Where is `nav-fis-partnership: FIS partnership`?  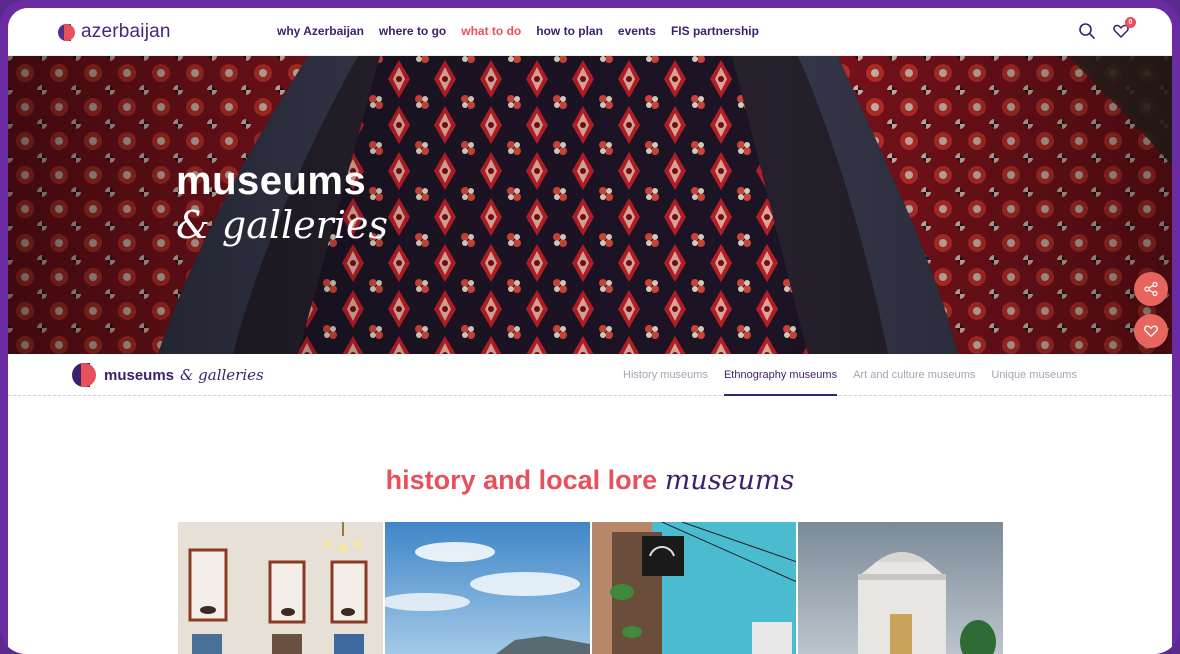
nav-fis-partnership: FIS partnership is located at coordinates (715, 31).